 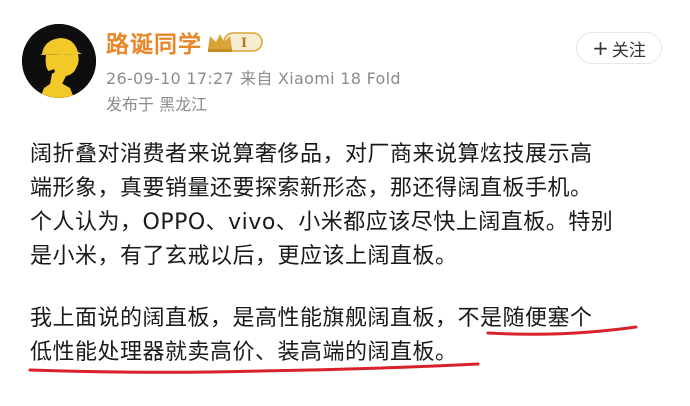 I want to click on post-text-line: 是小米，有了玄戒以后，更应该上阔直板。, so click(x=244, y=256).